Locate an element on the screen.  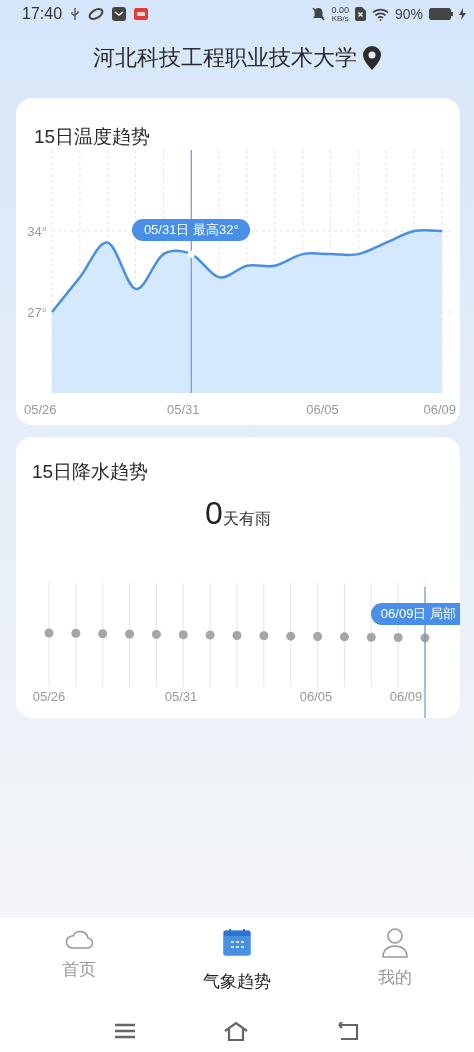
card-title: 15日温度趋势 is located at coordinates (92, 137).